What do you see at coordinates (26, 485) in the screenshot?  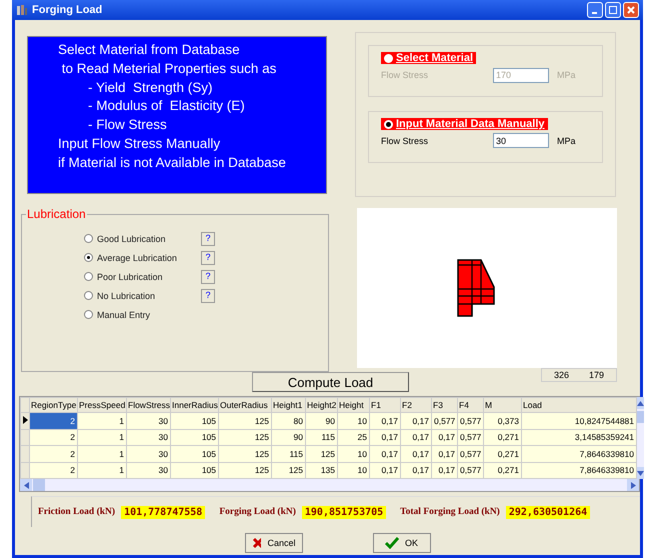 I see `left-arrow-icon` at bounding box center [26, 485].